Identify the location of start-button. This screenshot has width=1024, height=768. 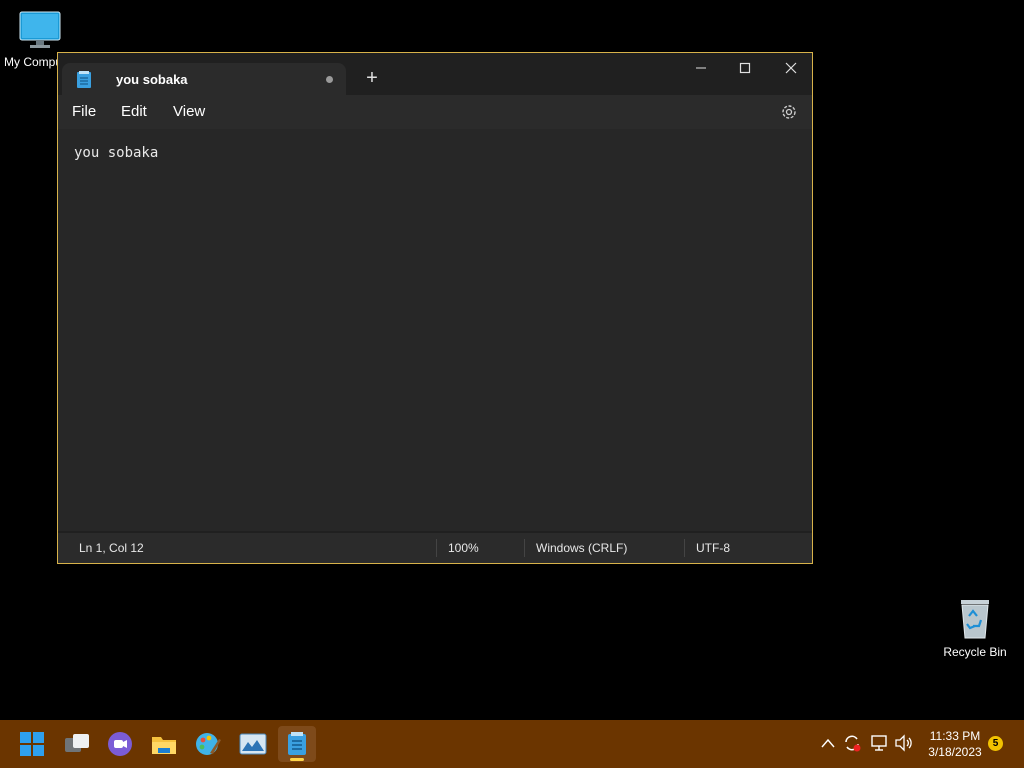
(32, 744).